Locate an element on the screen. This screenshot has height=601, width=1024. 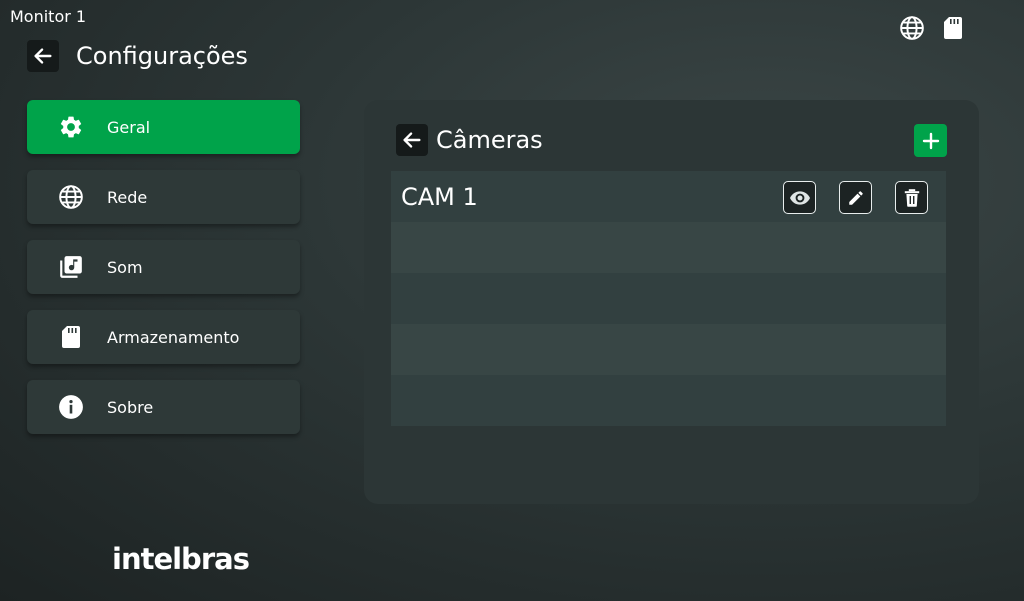
add-camera-button is located at coordinates (930, 140).